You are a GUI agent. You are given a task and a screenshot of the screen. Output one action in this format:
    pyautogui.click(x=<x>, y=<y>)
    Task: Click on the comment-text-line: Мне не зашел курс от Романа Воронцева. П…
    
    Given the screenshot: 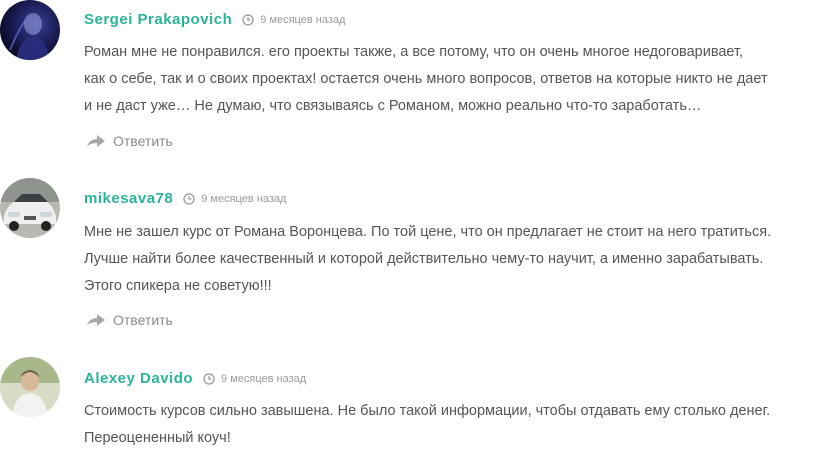 What is the action you would take?
    pyautogui.click(x=428, y=232)
    